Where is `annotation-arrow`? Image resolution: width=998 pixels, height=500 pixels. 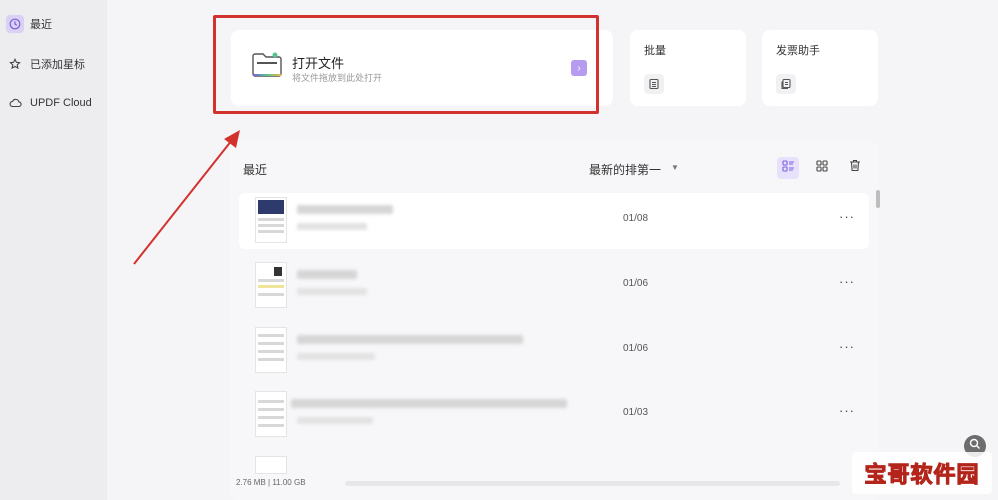 annotation-arrow is located at coordinates (186, 197).